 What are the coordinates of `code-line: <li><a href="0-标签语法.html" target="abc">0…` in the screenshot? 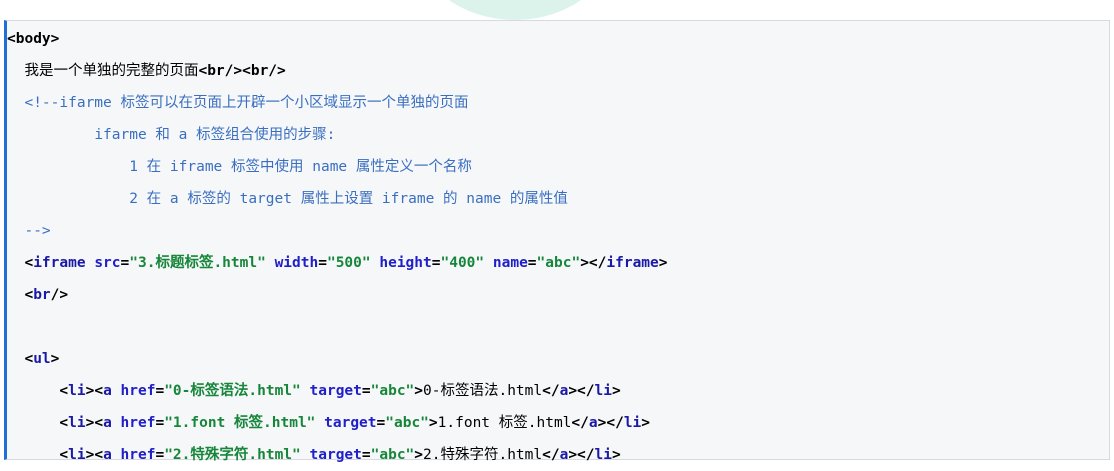 It's located at (558, 391).